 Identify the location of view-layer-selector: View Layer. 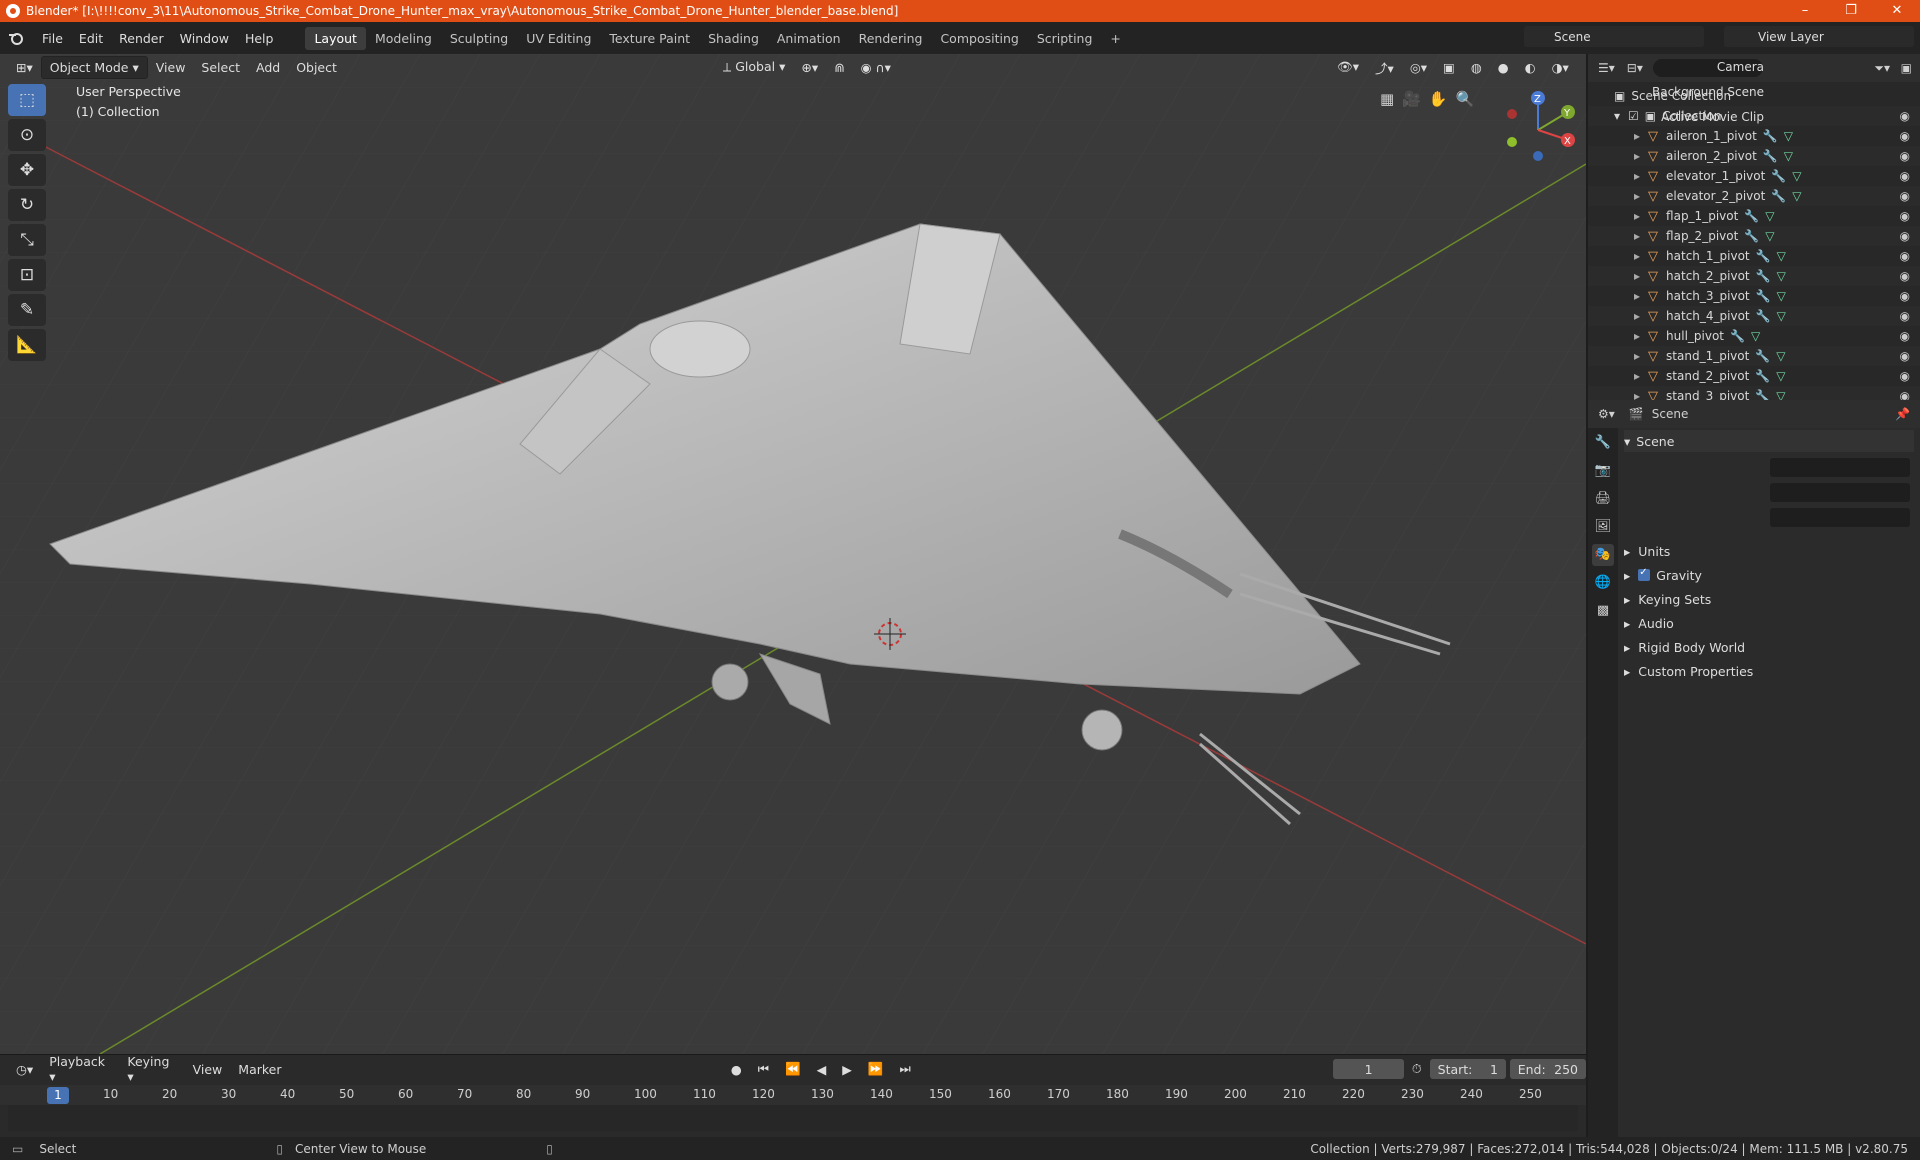
(1819, 36).